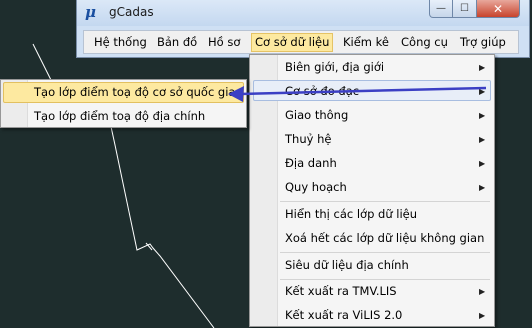 Image resolution: width=532 pixels, height=328 pixels. I want to click on maximize-button: ☐, so click(464, 9).